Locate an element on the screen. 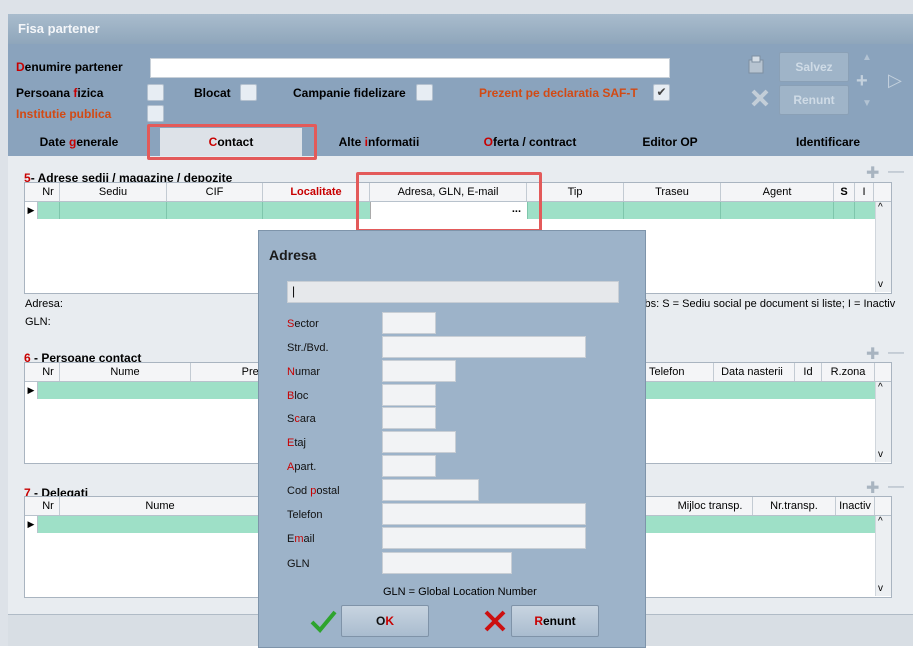 This screenshot has width=913, height=648. denumire-input is located at coordinates (410, 68).